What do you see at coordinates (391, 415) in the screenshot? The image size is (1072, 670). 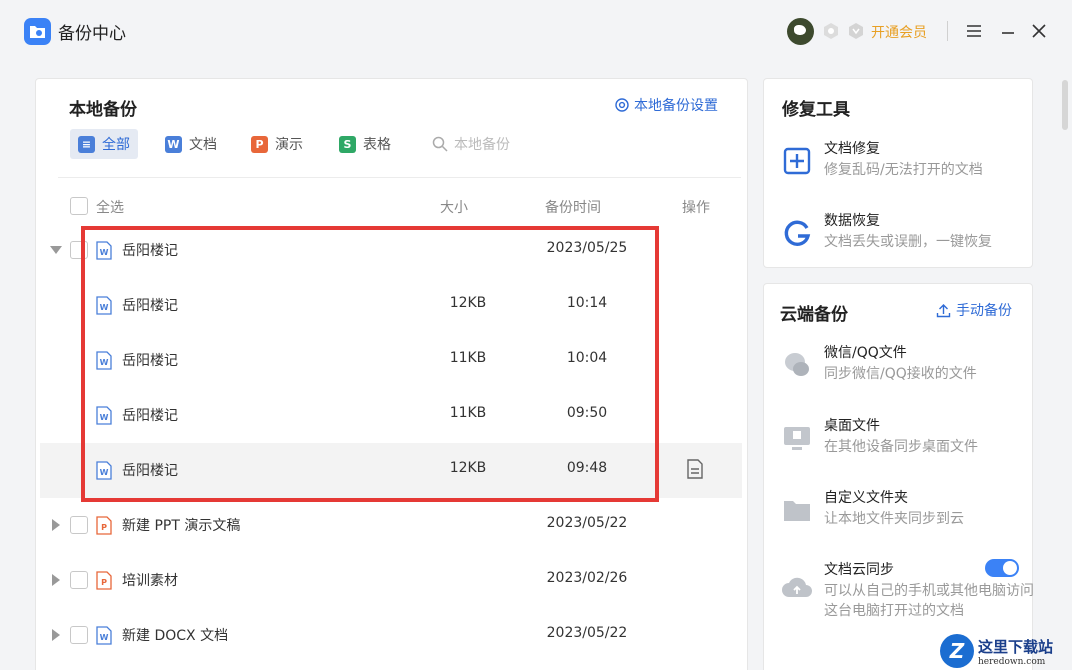 I see `table-row: W 岳阳楼记 11KB 09:50` at bounding box center [391, 415].